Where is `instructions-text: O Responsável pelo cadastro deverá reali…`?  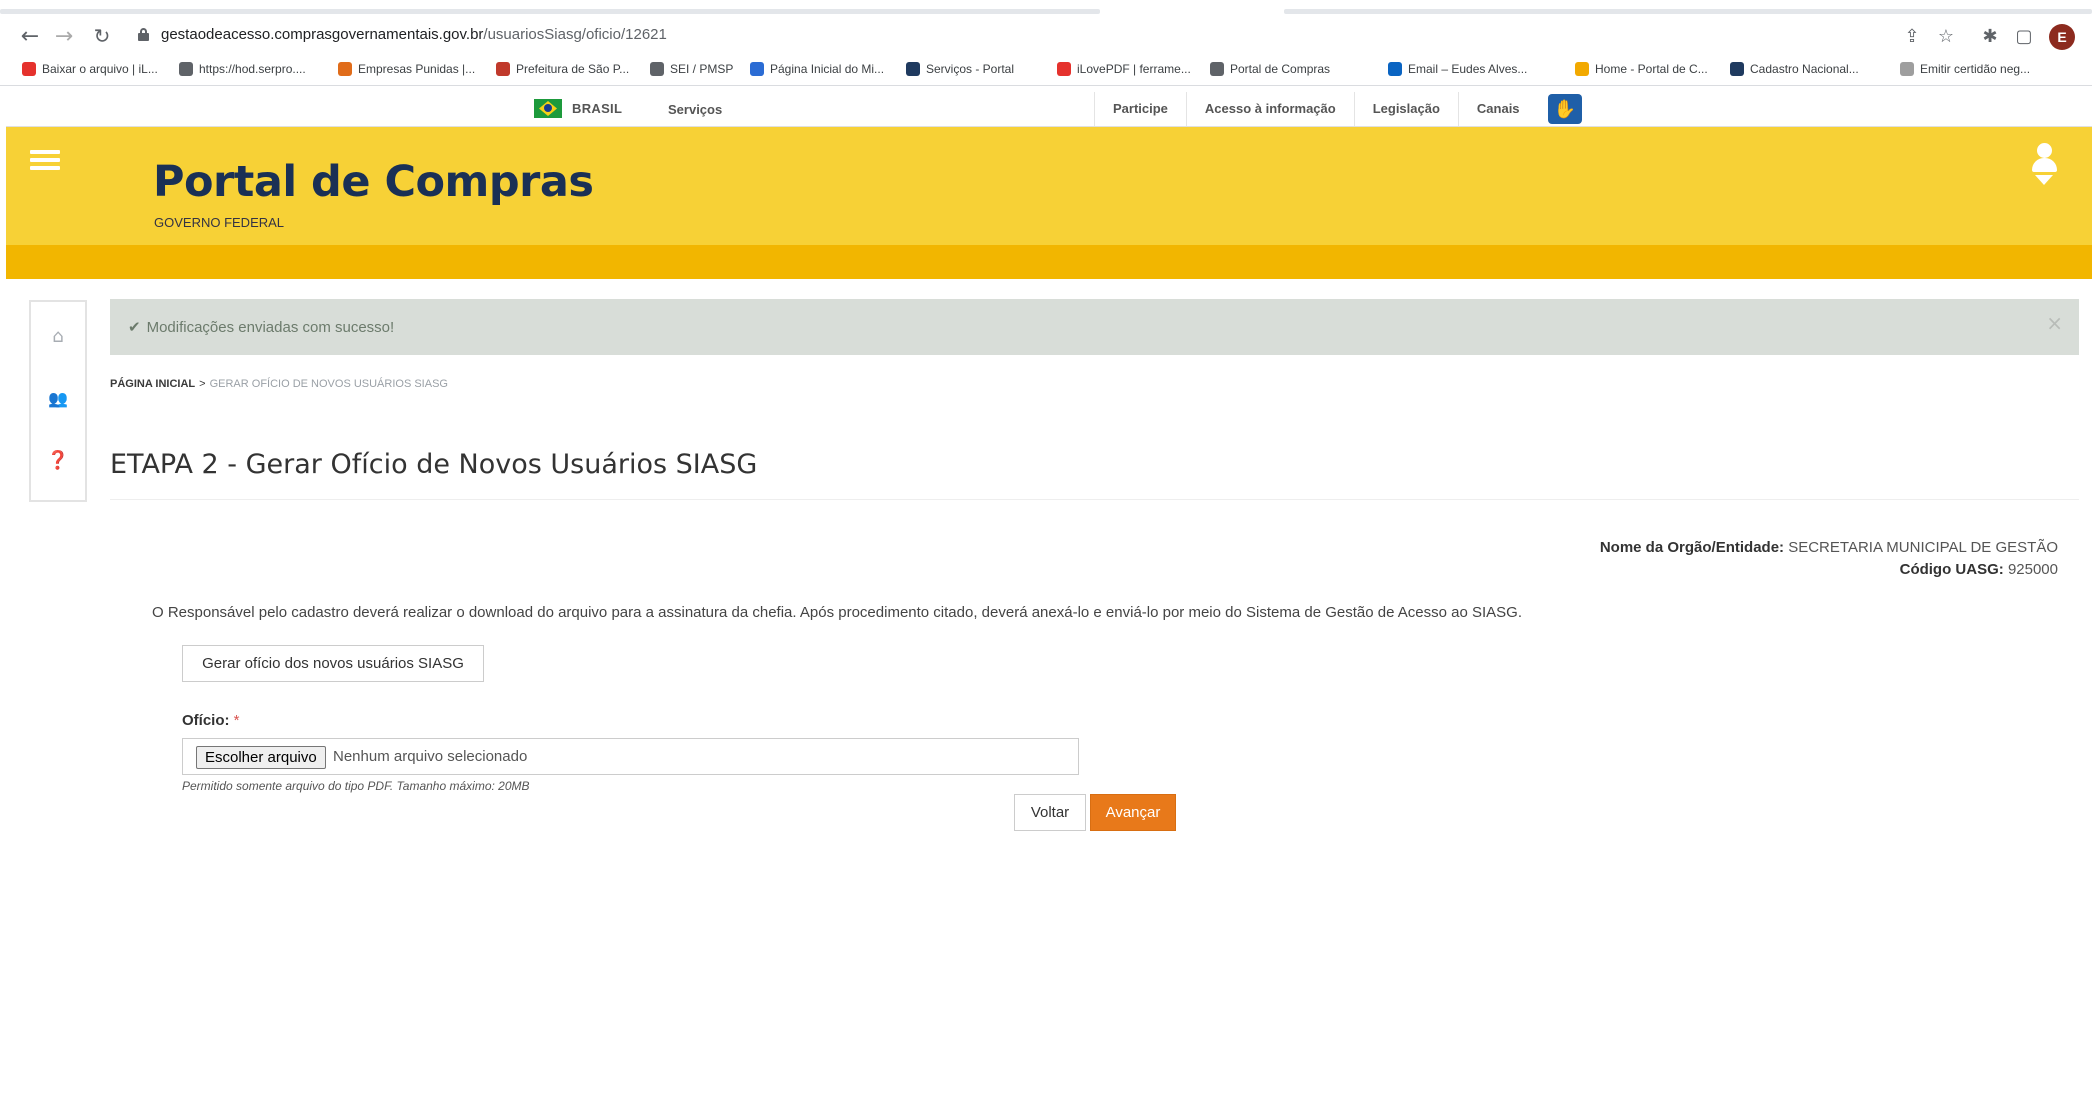
instructions-text: O Responsável pelo cadastro deverá reali… is located at coordinates (837, 612).